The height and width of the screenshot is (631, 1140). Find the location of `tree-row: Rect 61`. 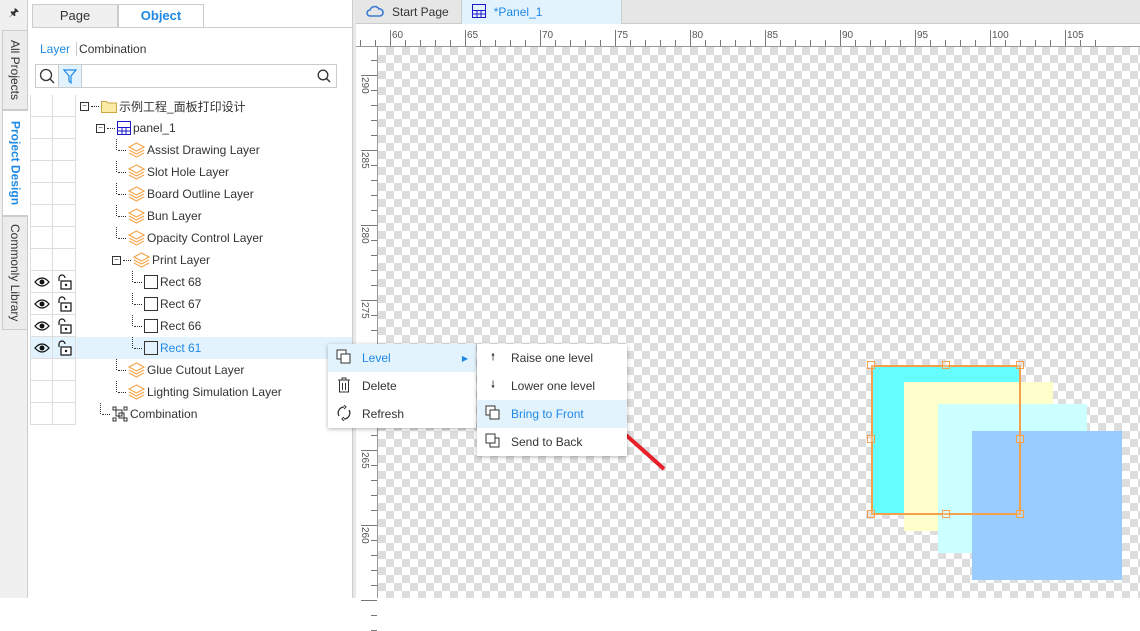

tree-row: Rect 61 is located at coordinates (191, 348).